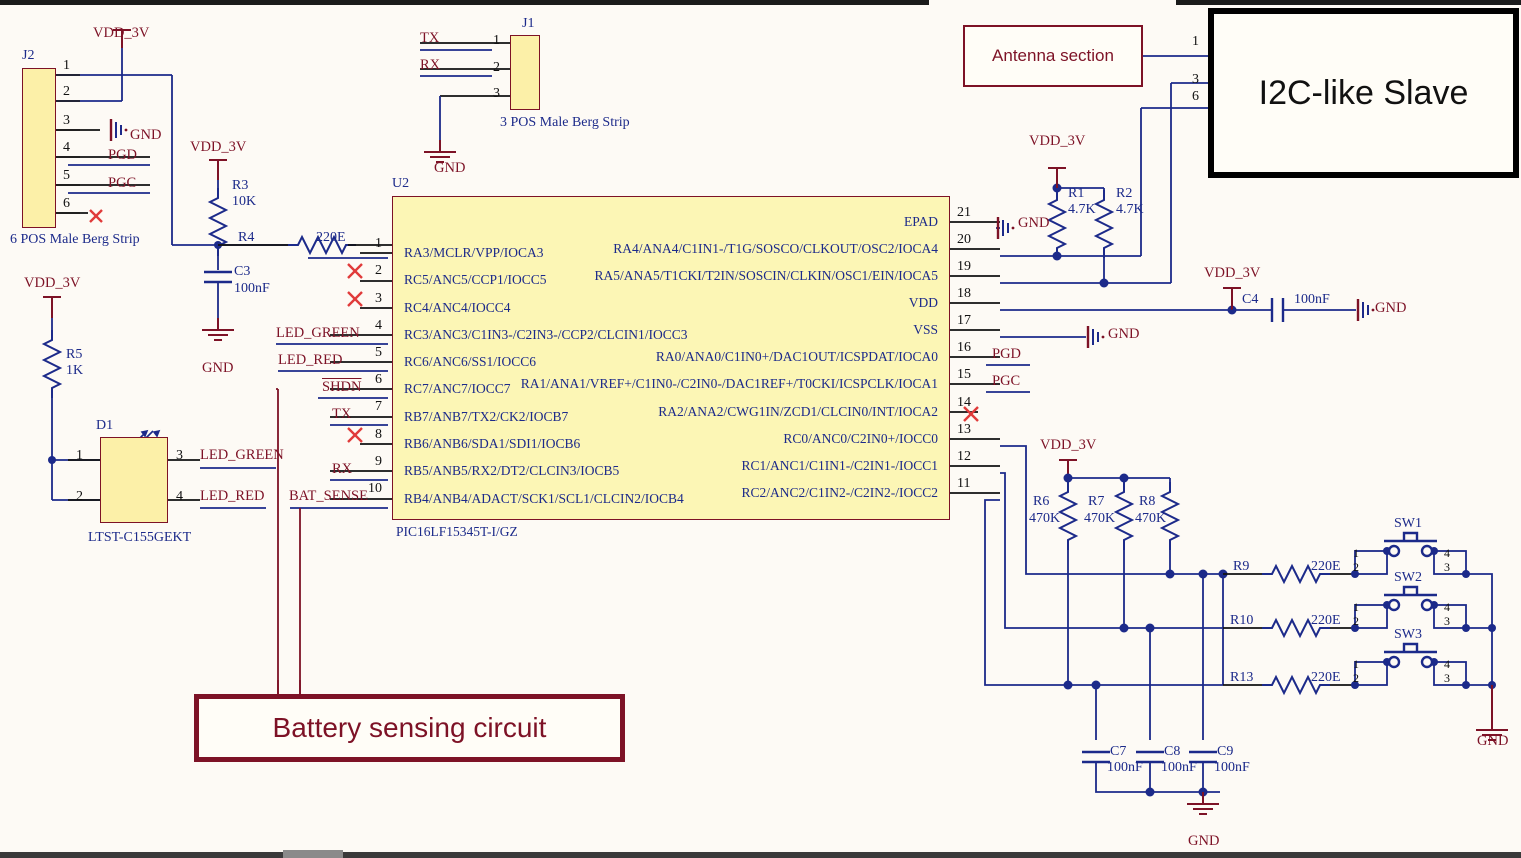 The width and height of the screenshot is (1521, 858). What do you see at coordinates (28, 55) in the screenshot?
I see `connector-j2-refdes: J2` at bounding box center [28, 55].